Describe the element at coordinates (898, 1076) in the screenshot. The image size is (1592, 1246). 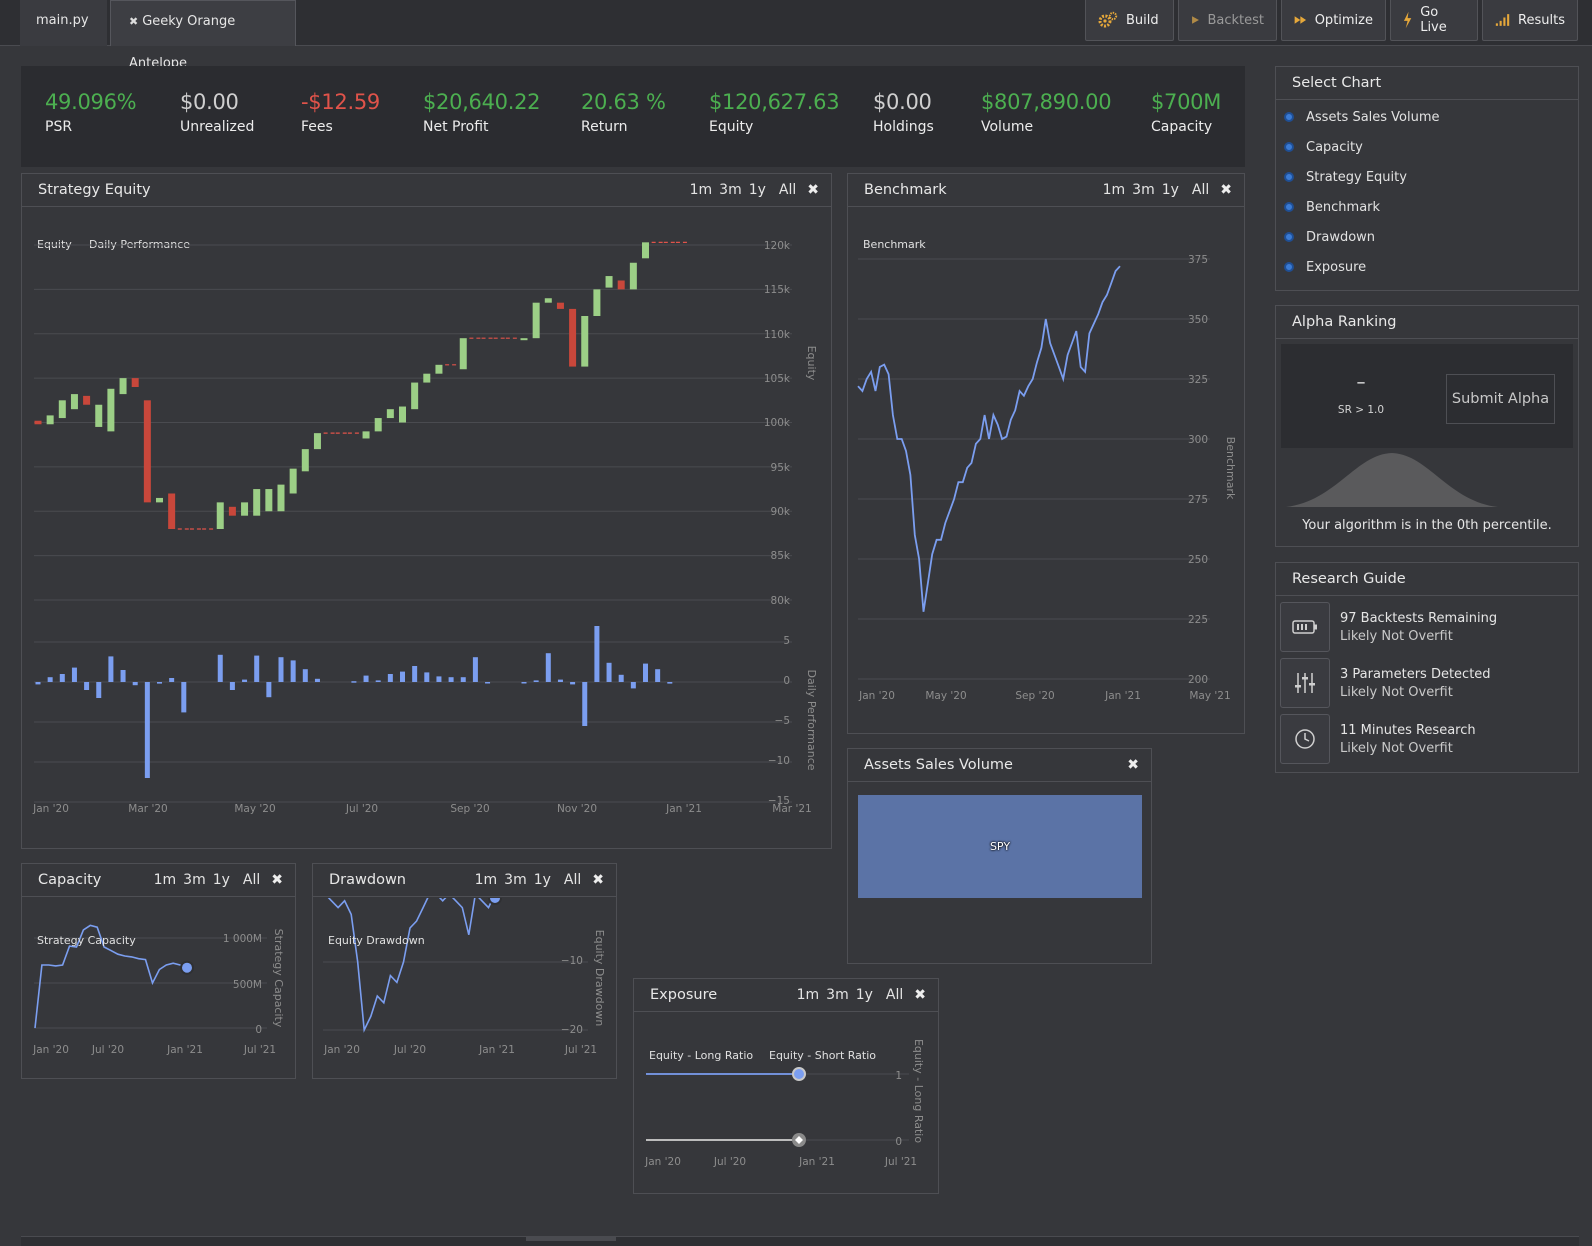
I see `y-tick: 1` at that location.